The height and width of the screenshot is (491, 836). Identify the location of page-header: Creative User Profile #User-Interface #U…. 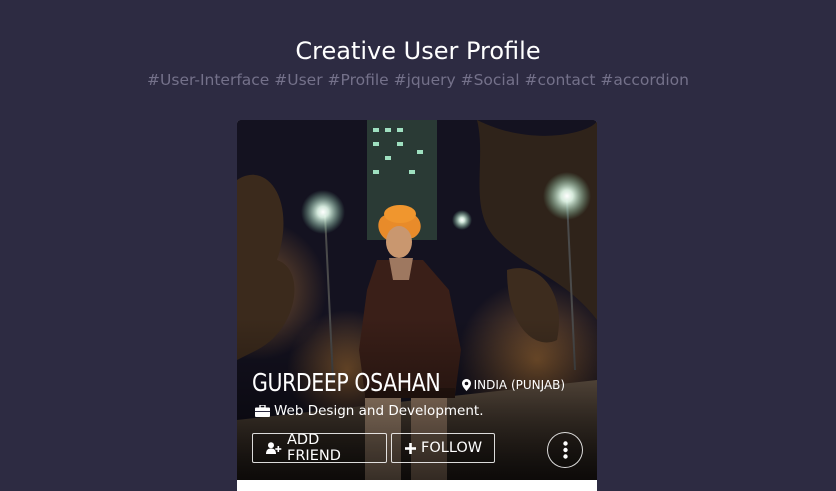
(418, 63).